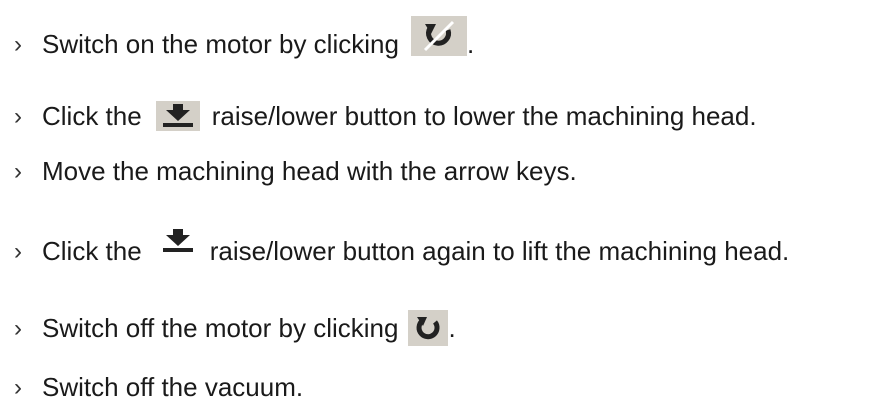 Image resolution: width=895 pixels, height=419 pixels. I want to click on step-switch-on-motor: › Switch on the motor by clicking ., so click(237, 40).